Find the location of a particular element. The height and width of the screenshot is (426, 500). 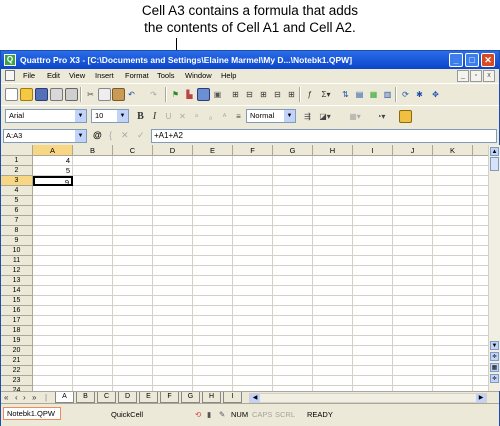

split-top-icon: ≑ is located at coordinates (494, 356).